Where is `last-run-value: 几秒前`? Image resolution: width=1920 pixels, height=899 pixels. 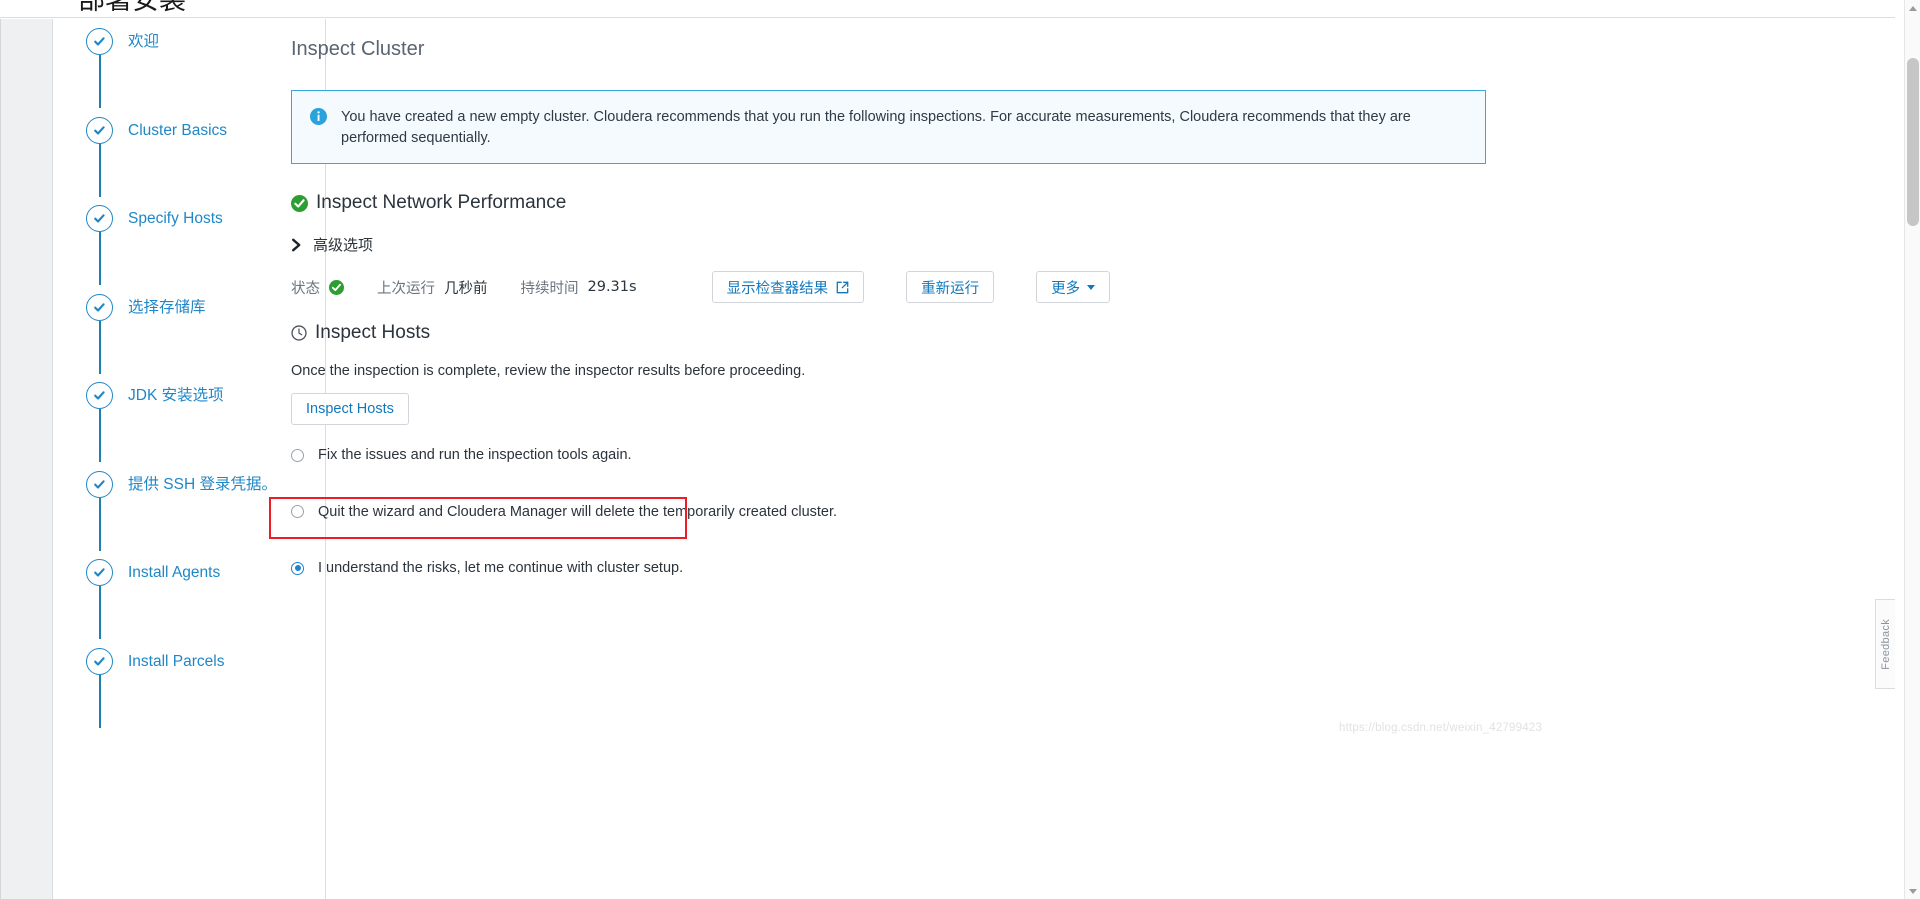
last-run-value: 几秒前 is located at coordinates (466, 288).